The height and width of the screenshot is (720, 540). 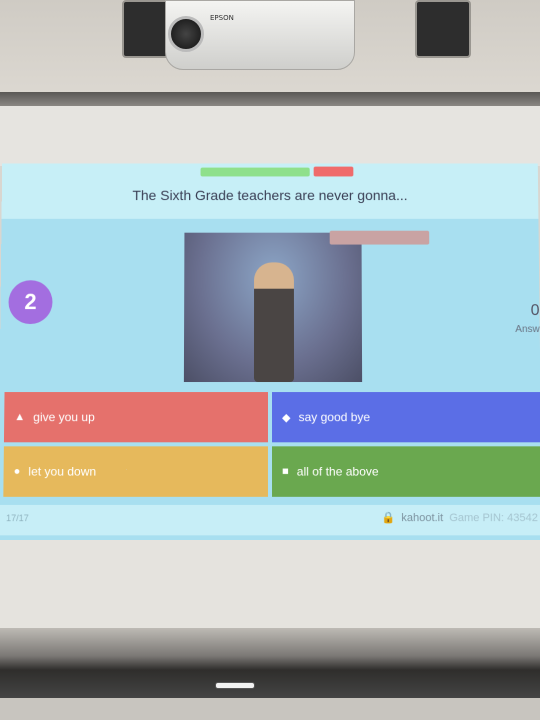 I want to click on diamond-icon: ◆, so click(x=286, y=417).